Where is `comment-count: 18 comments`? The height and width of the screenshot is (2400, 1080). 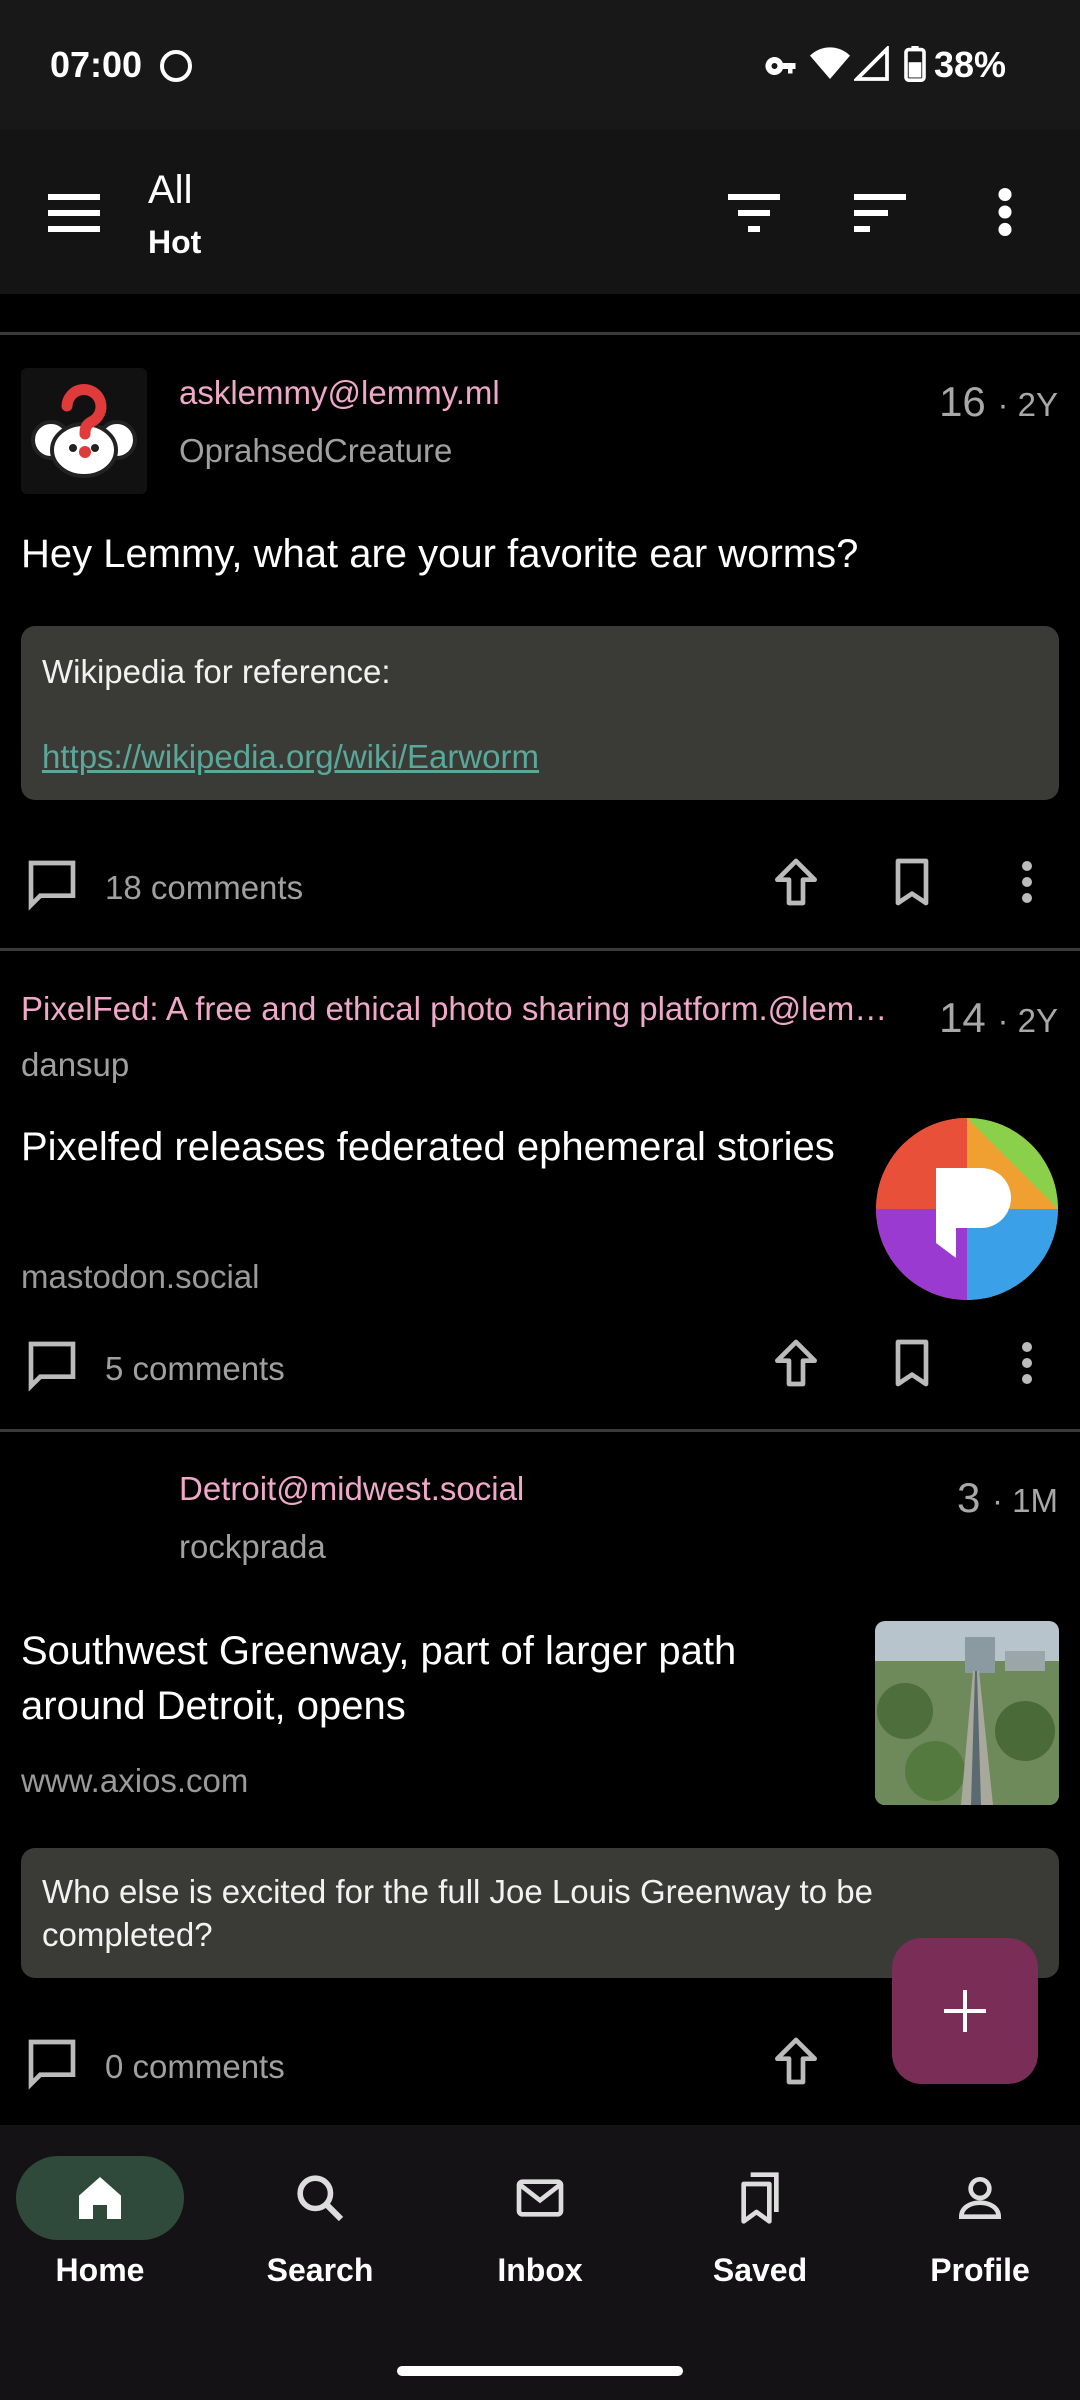
comment-count: 18 comments is located at coordinates (204, 888).